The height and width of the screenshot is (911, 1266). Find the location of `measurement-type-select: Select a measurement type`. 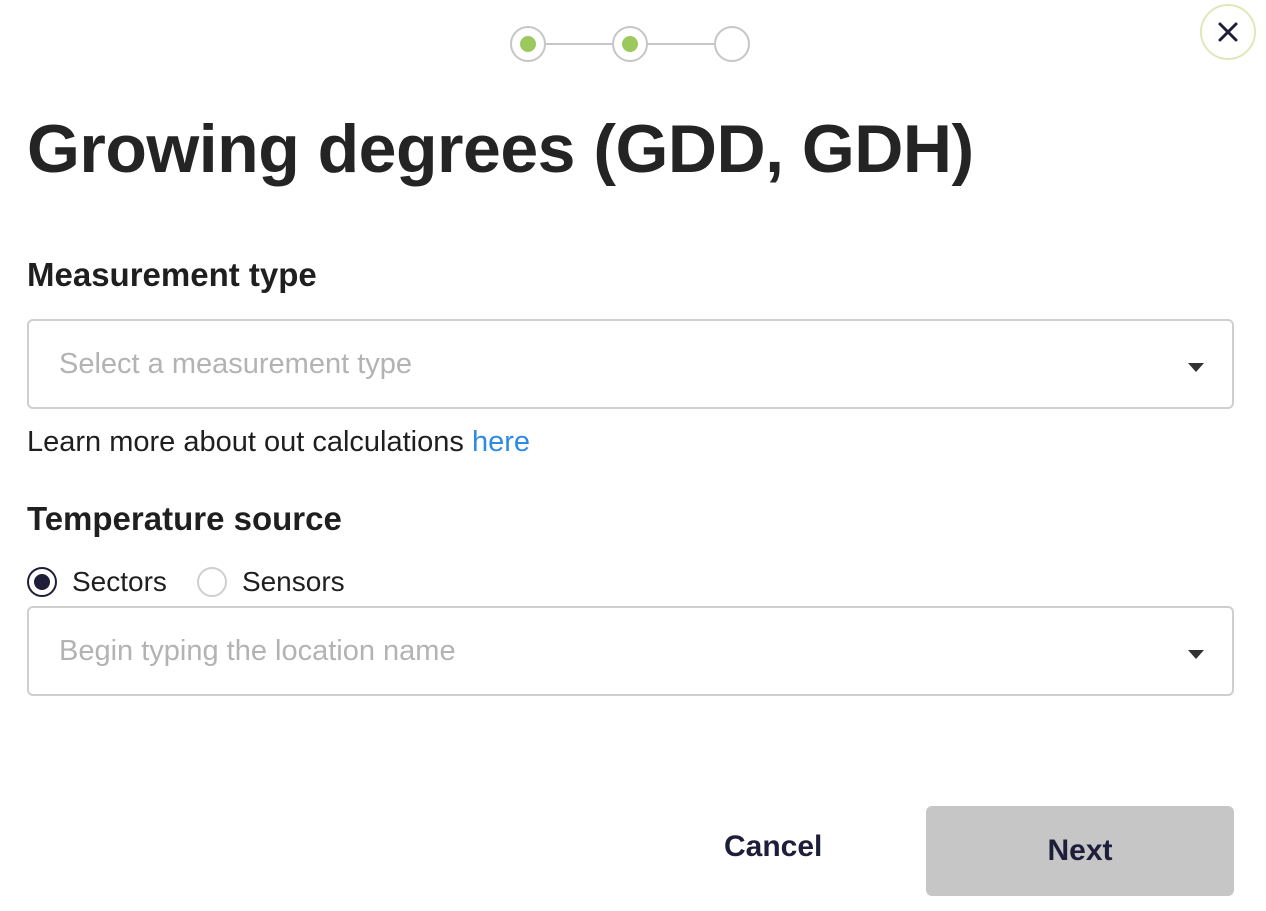

measurement-type-select: Select a measurement type is located at coordinates (630, 364).